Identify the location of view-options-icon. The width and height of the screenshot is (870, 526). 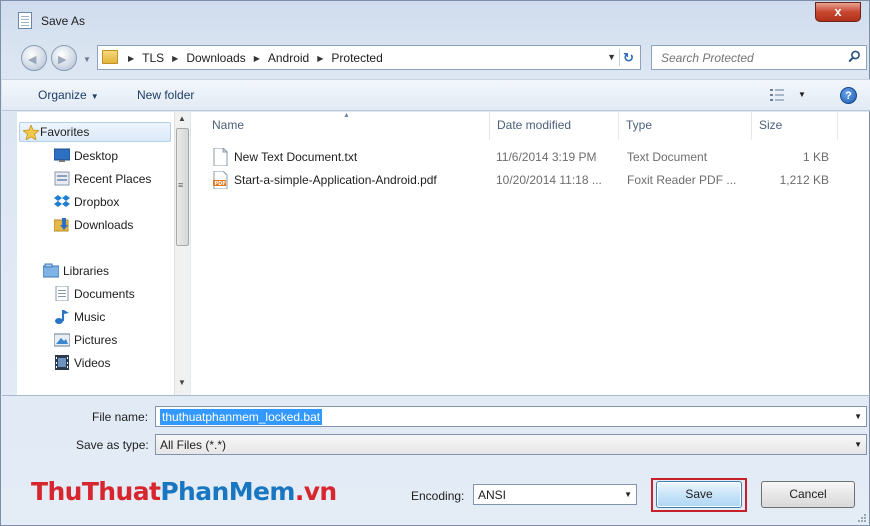
(777, 95).